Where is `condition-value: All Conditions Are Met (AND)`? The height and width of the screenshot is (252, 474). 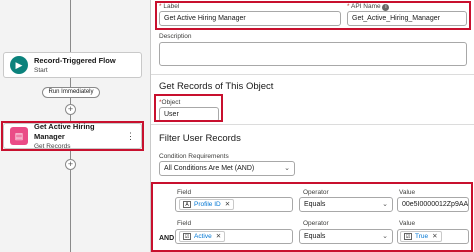 condition-value: All Conditions Are Met (AND) is located at coordinates (209, 168).